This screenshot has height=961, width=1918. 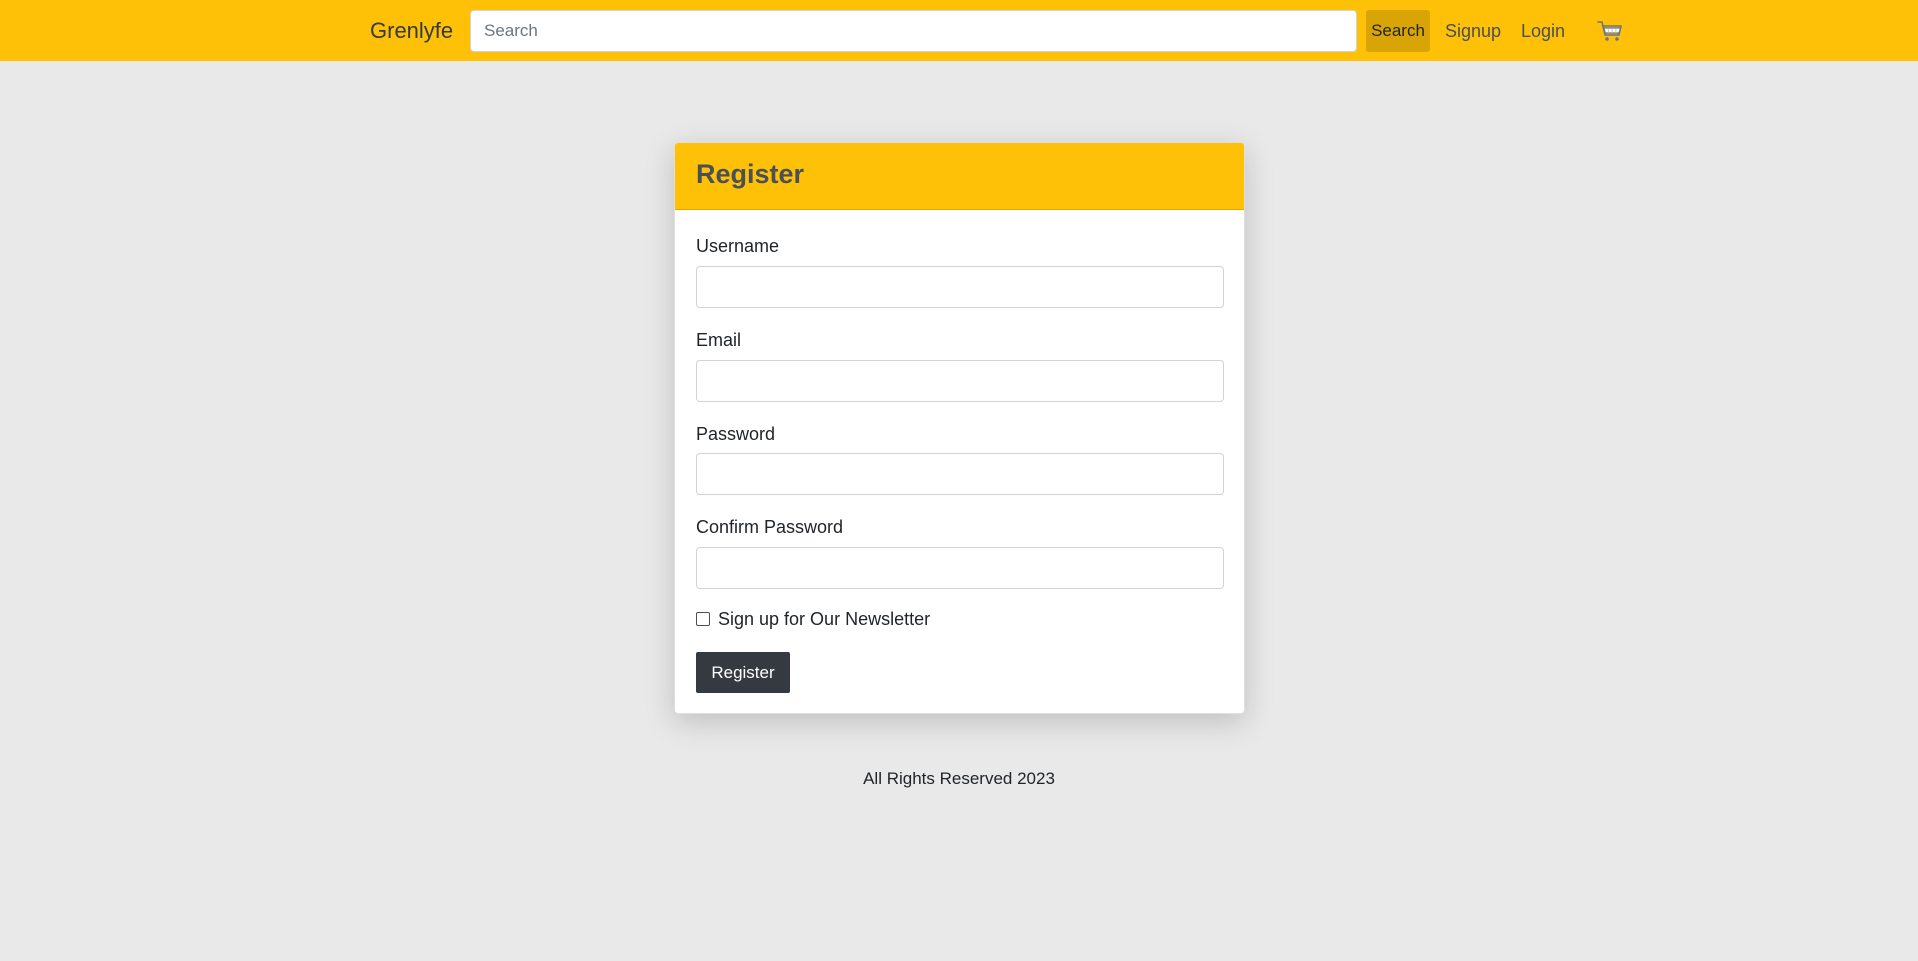 What do you see at coordinates (913, 31) in the screenshot?
I see `search-input` at bounding box center [913, 31].